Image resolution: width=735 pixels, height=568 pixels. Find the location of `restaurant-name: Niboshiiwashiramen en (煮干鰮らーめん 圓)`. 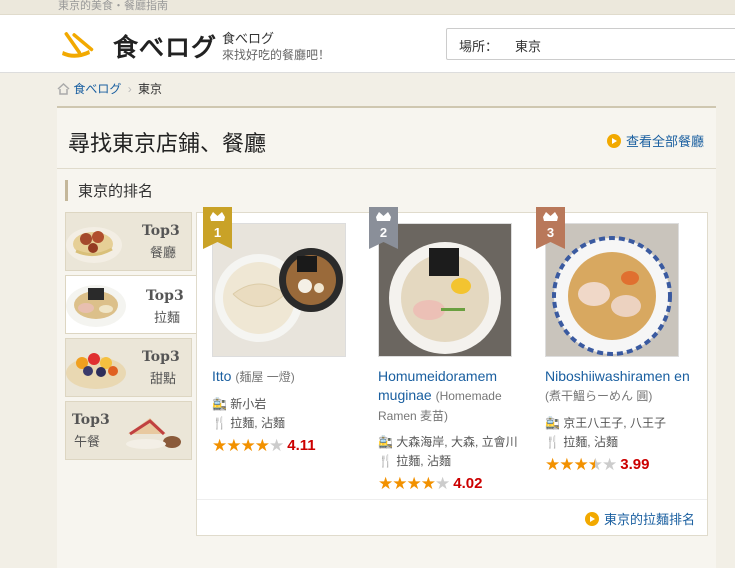

restaurant-name: Niboshiiwashiramen en (煮干鰮らーめん 圓) is located at coordinates (620, 386).